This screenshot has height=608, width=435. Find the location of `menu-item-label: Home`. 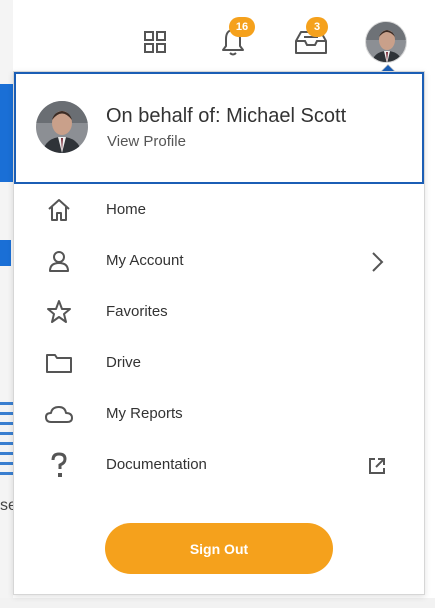

menu-item-label: Home is located at coordinates (126, 209).